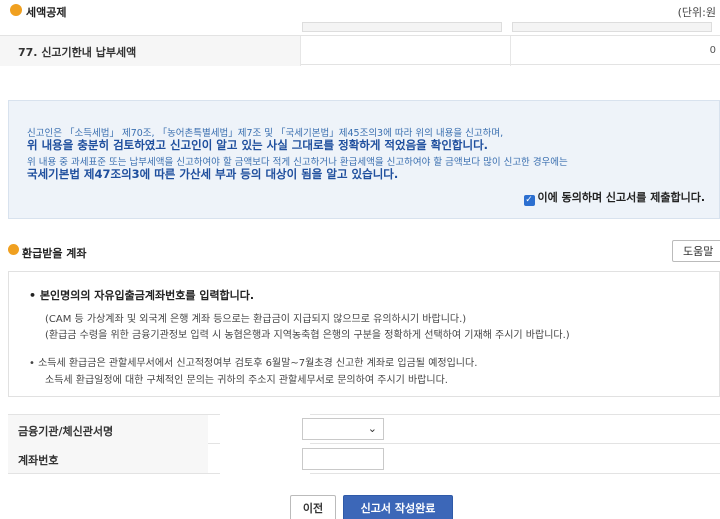  What do you see at coordinates (360, 251) in the screenshot?
I see `refund-account-header: 환급받을 계좌 도움말` at bounding box center [360, 251].